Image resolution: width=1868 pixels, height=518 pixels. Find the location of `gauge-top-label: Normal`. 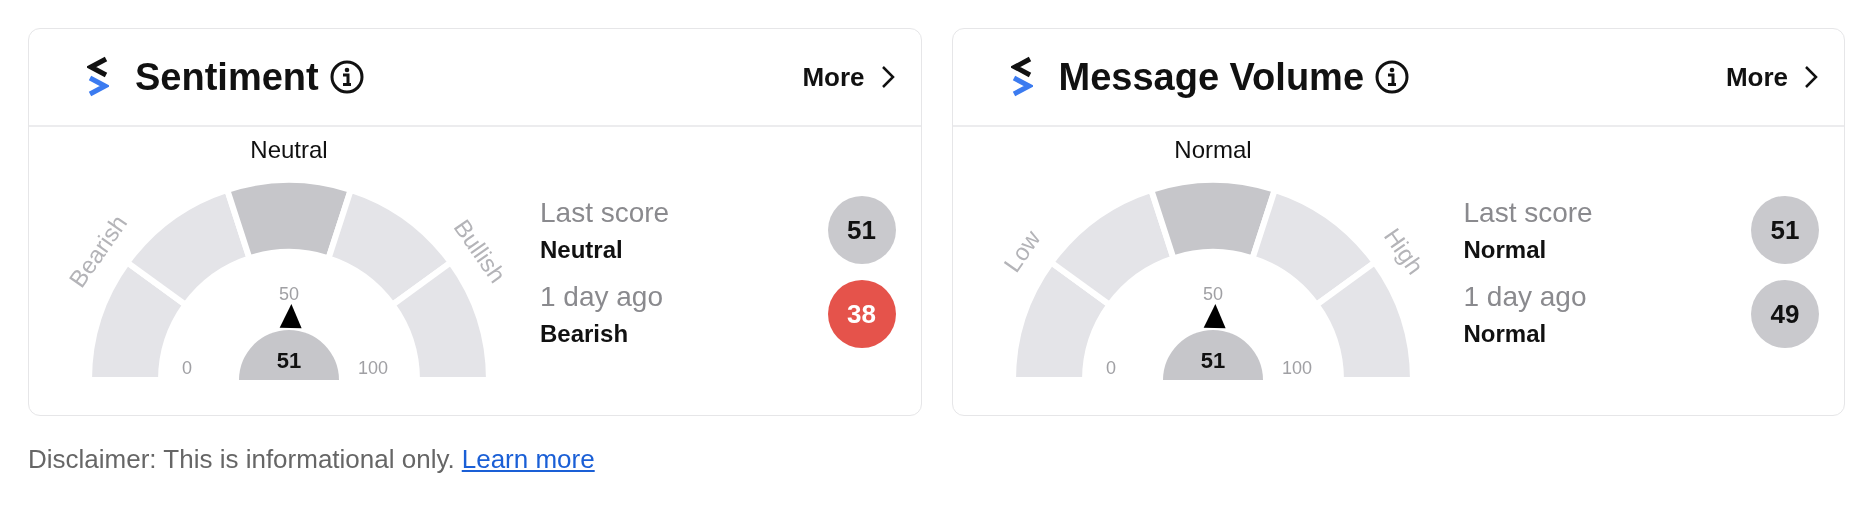

gauge-top-label: Normal is located at coordinates (1212, 149).